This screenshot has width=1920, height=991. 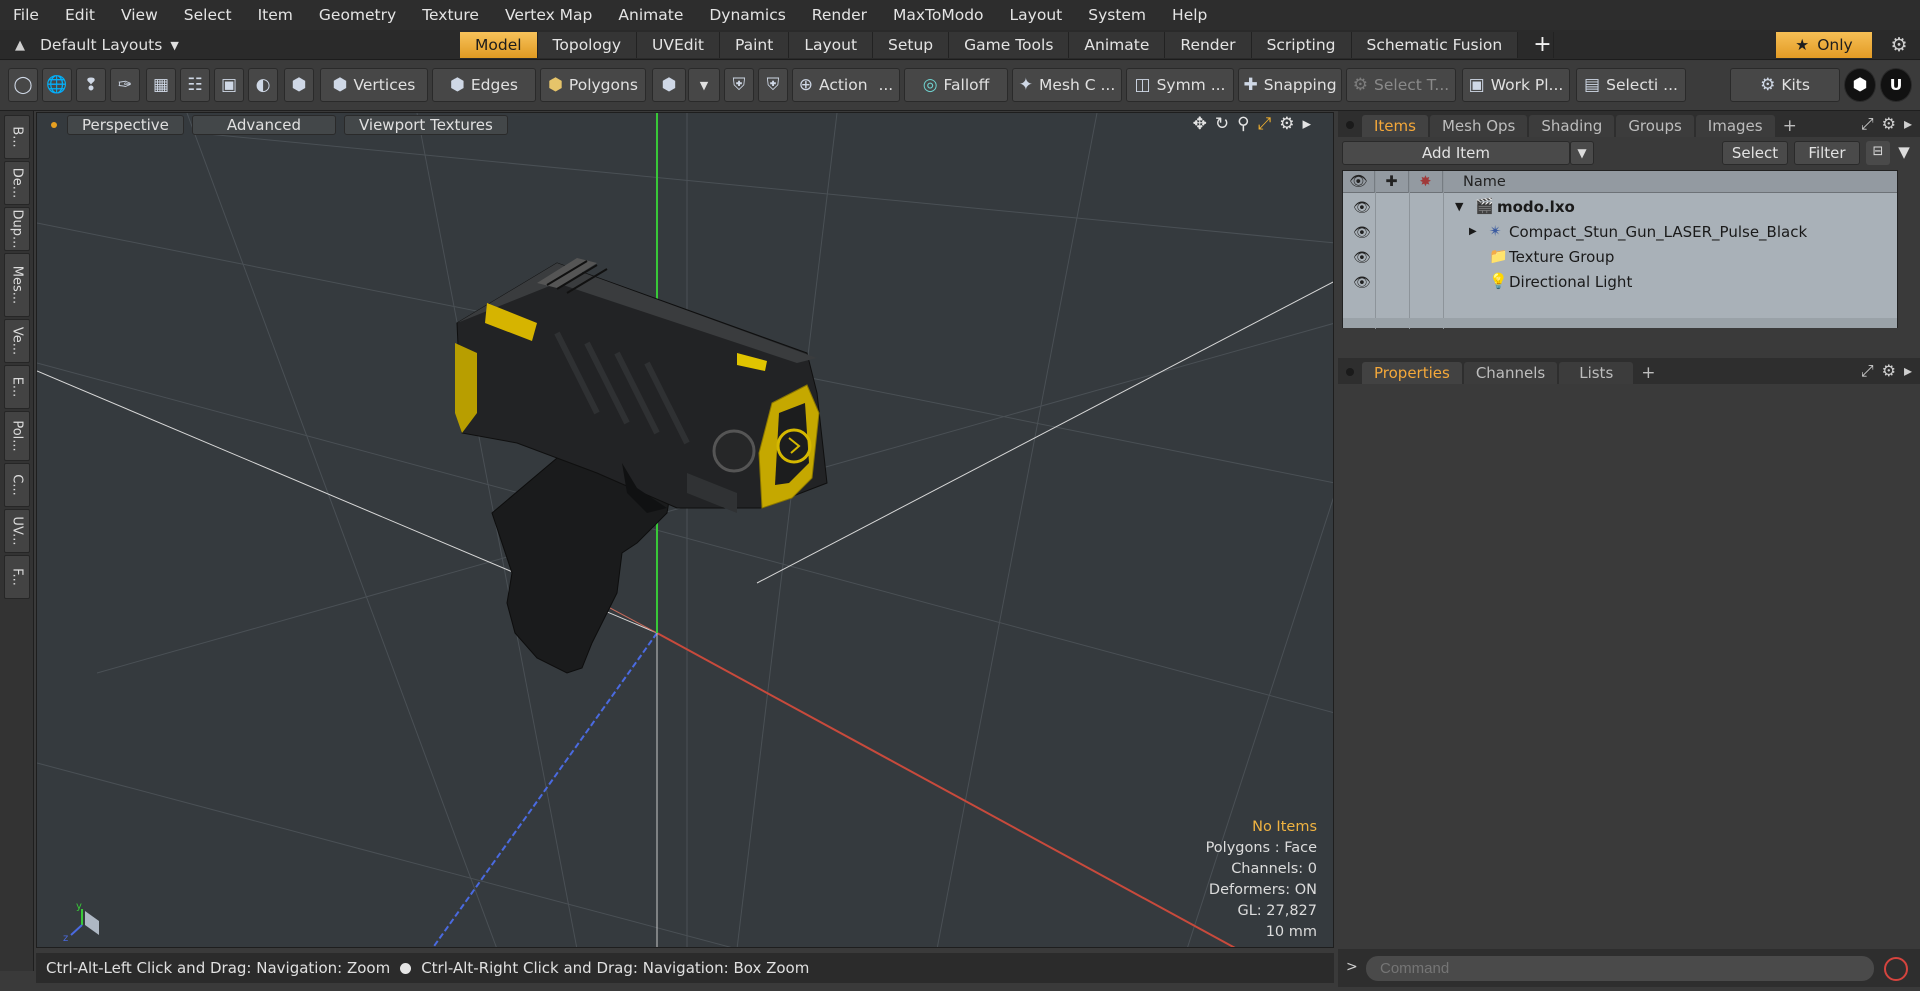 I want to click on tab-game-tools: Game Tools, so click(x=1009, y=45).